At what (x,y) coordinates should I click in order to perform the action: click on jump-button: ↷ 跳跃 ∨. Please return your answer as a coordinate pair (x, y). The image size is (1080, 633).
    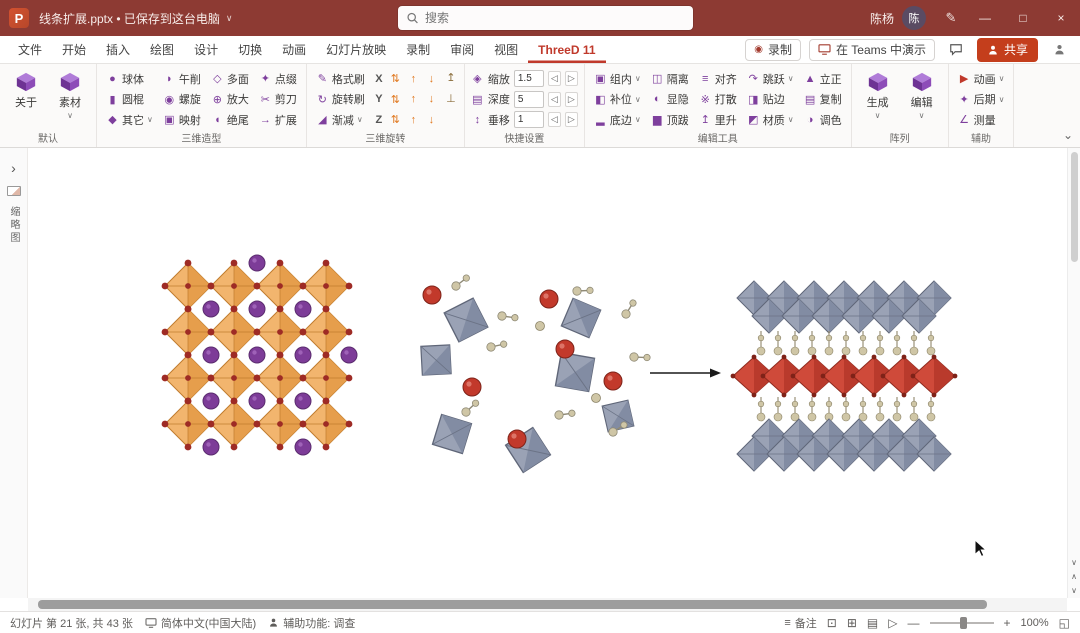
    Looking at the image, I should click on (770, 78).